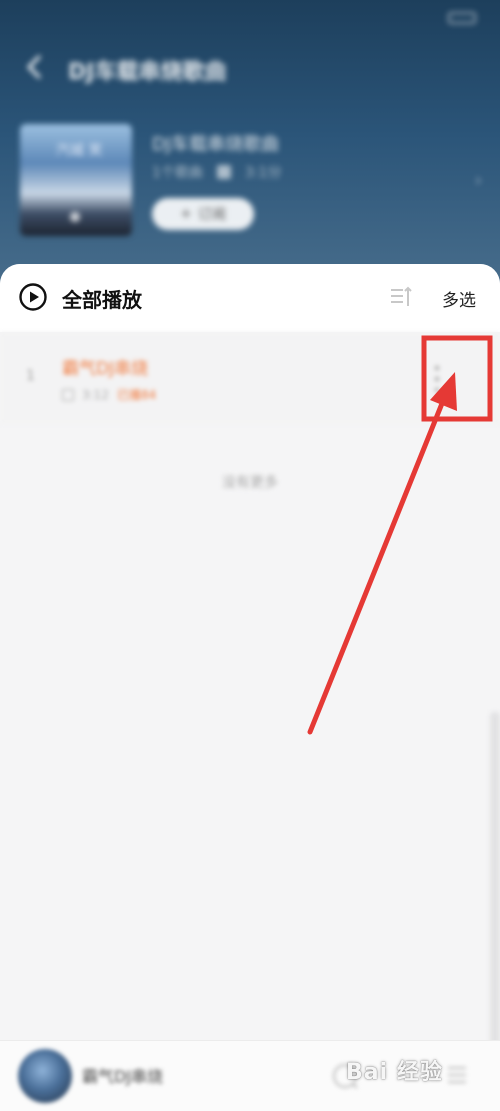 The width and height of the screenshot is (500, 1111). Describe the element at coordinates (75, 217) in the screenshot. I see `cover-play-dot-icon` at that location.